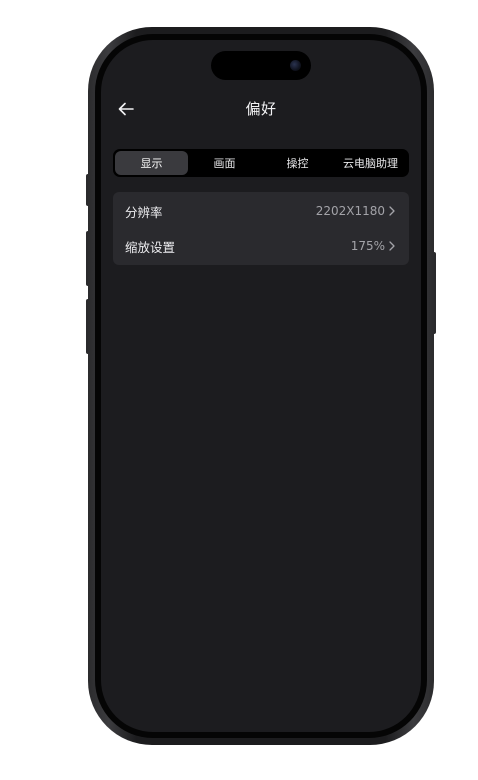 The height and width of the screenshot is (780, 478). Describe the element at coordinates (151, 163) in the screenshot. I see `tab-display: 显示` at that location.